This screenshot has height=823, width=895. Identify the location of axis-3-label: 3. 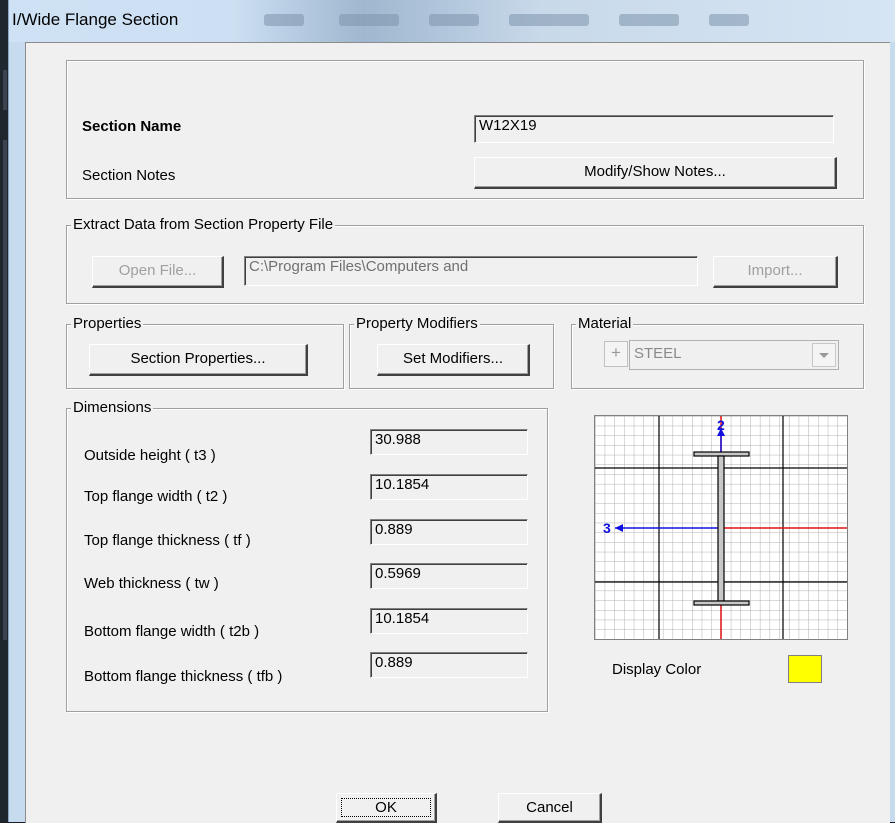
(607, 528).